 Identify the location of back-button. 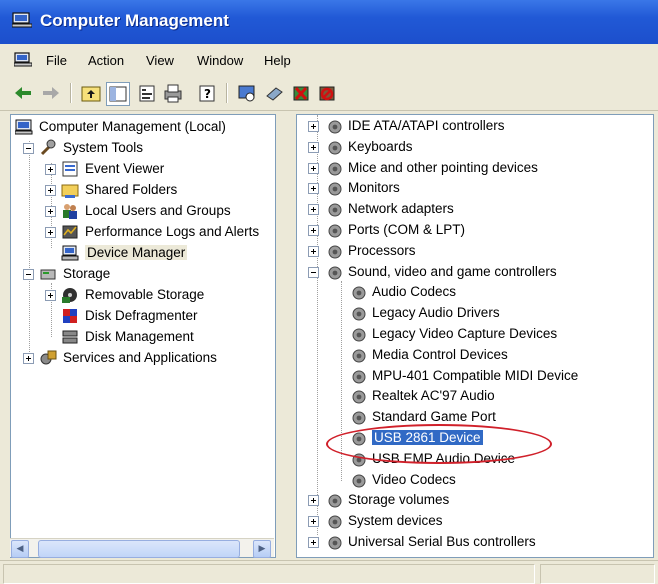
(23, 93).